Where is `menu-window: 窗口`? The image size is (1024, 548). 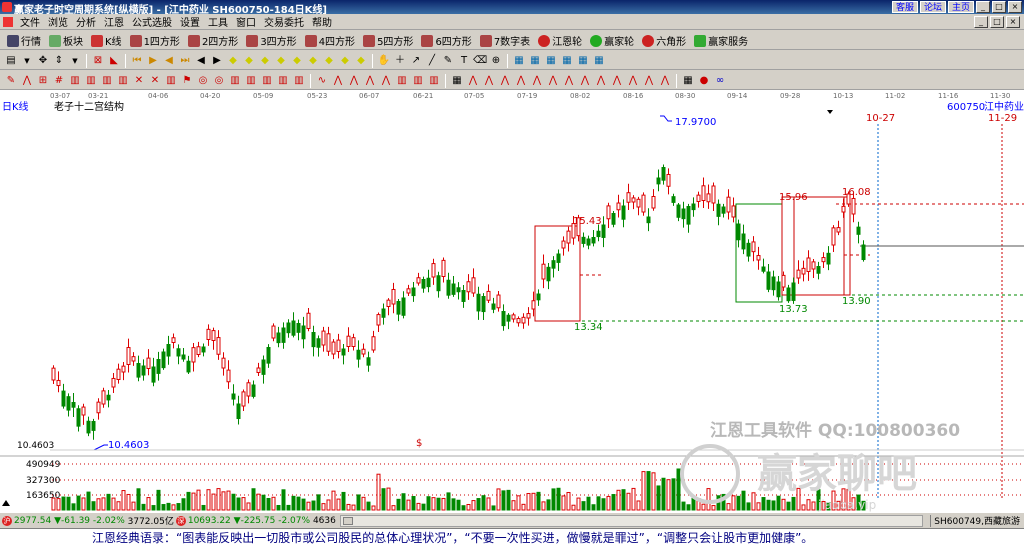
menu-window: 窗口 is located at coordinates (246, 21).